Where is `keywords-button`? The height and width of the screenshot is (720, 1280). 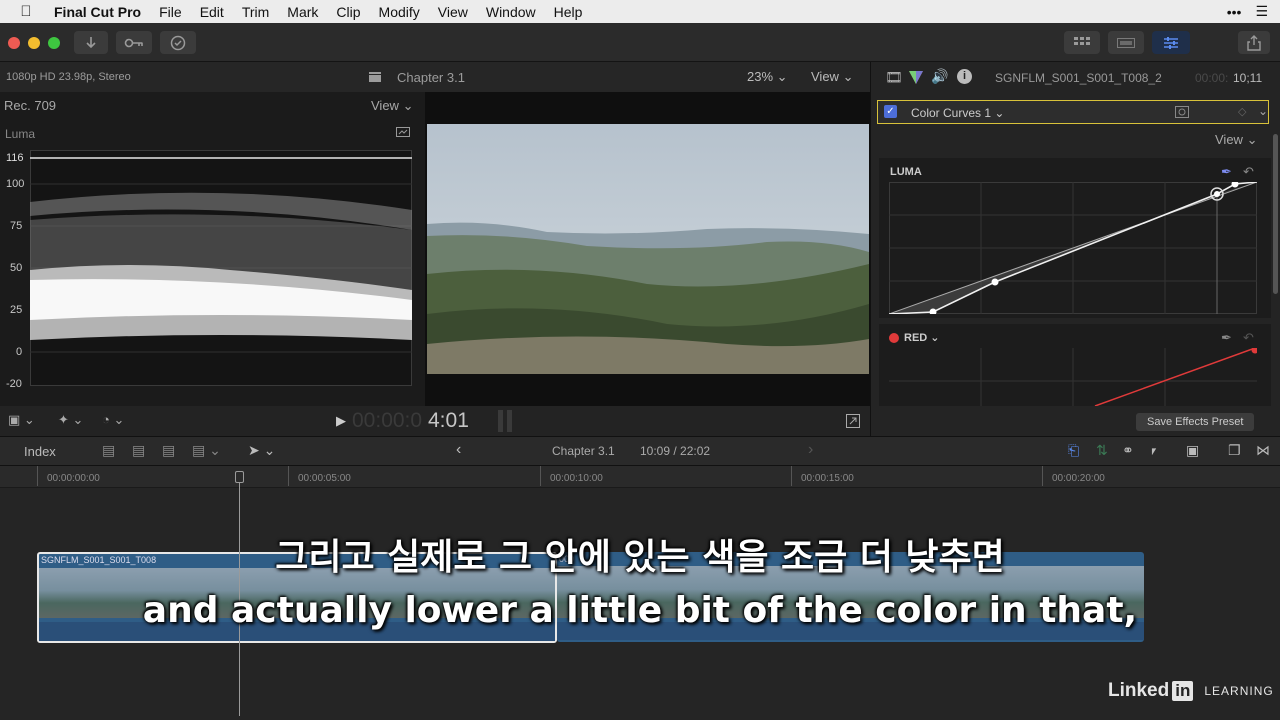
keywords-button is located at coordinates (134, 42).